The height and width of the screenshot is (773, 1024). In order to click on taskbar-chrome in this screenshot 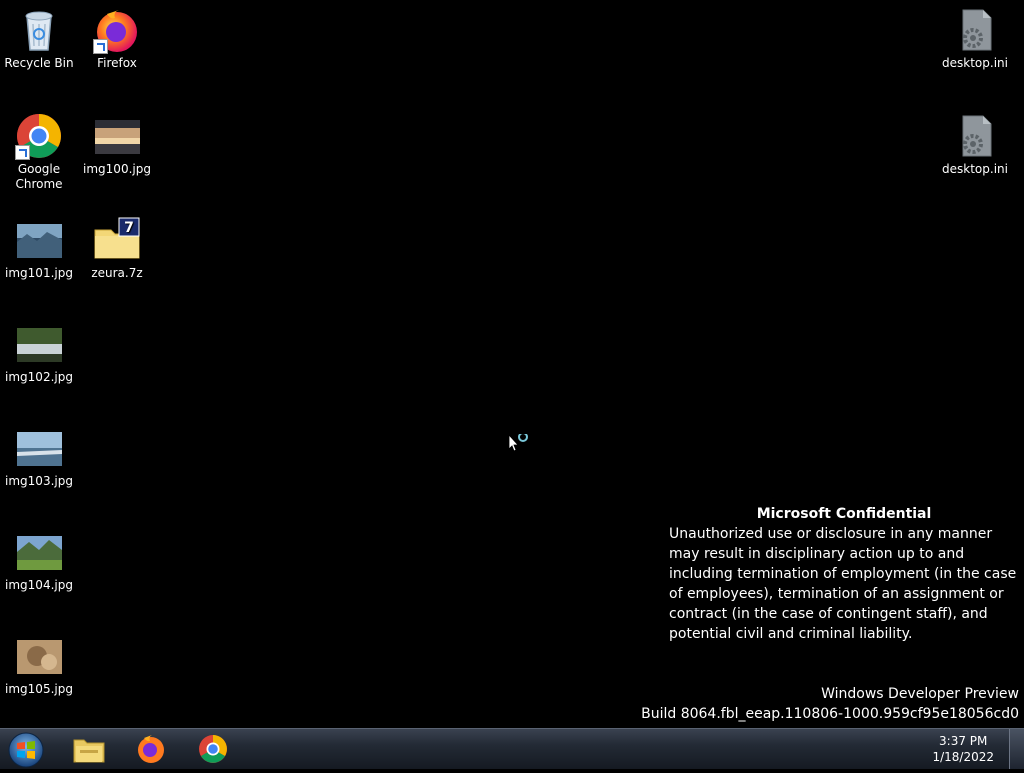, I will do `click(213, 749)`.